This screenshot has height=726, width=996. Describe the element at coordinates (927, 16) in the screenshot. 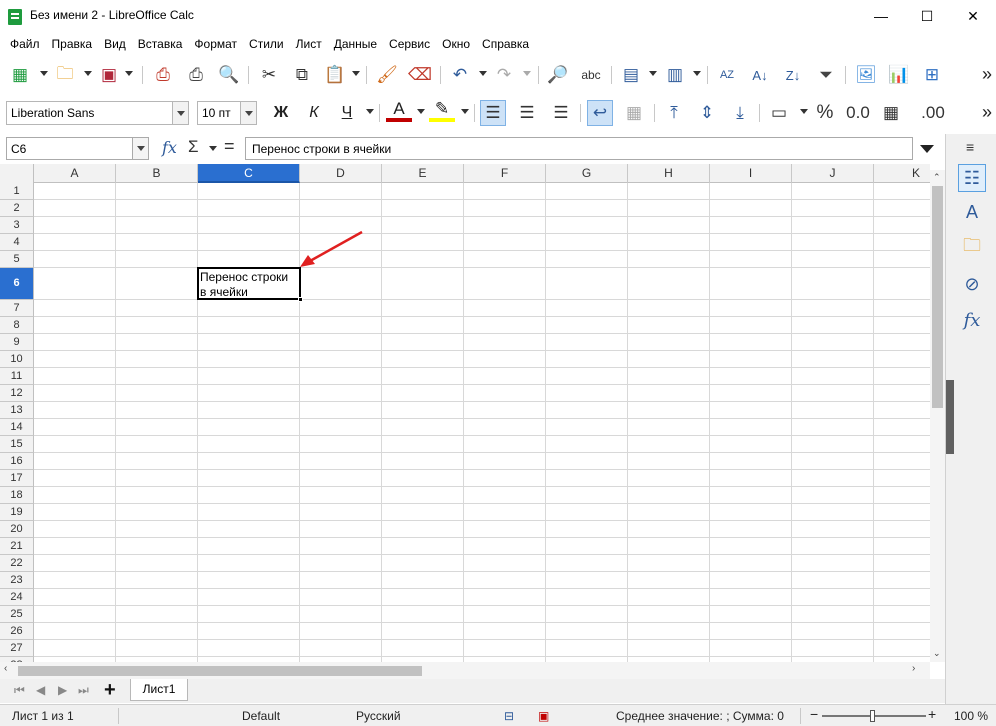

I see `maximize-button: ☐` at that location.